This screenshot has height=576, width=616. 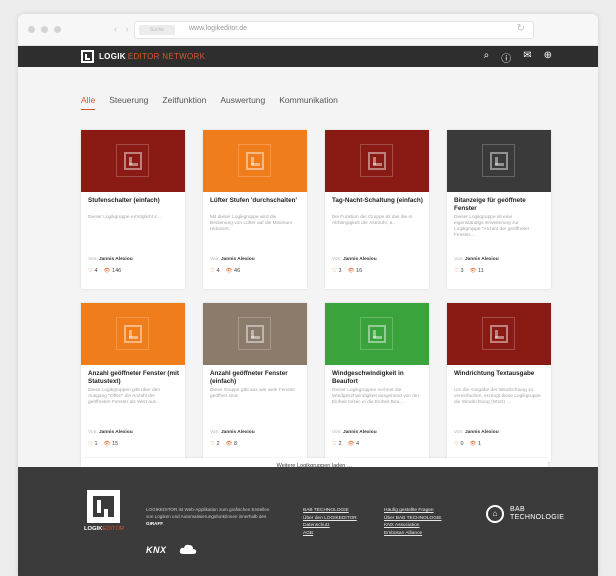 I want to click on tab-alle: Alle, so click(x=88, y=102).